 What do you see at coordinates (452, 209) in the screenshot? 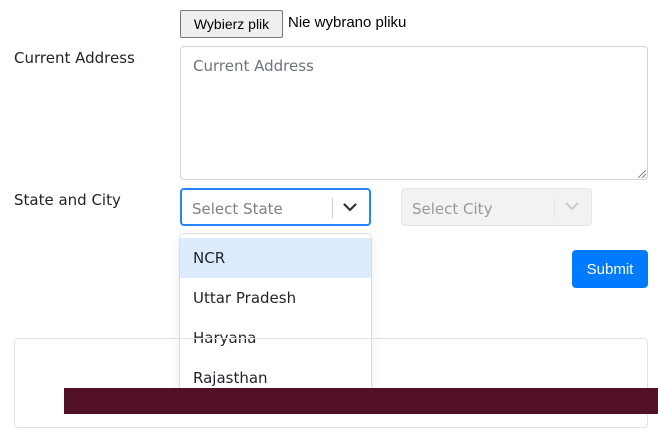
I see `city-select-placeholder: Select City` at bounding box center [452, 209].